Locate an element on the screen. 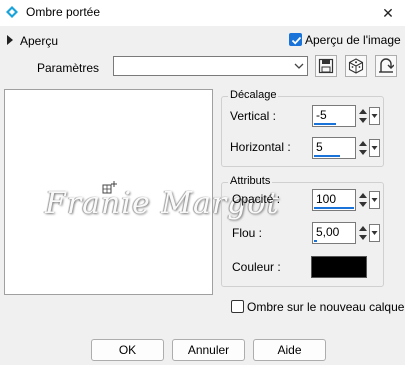 The width and height of the screenshot is (405, 365). opacity-value: 100 is located at coordinates (326, 199).